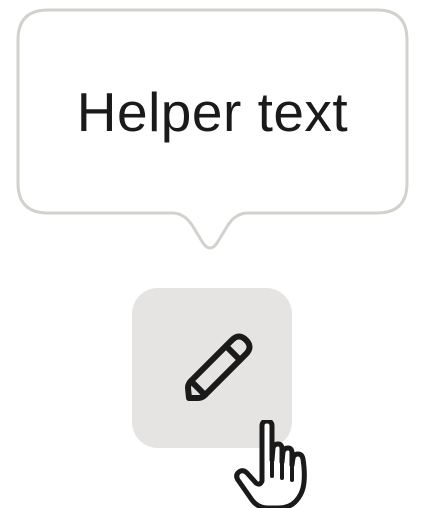 The image size is (424, 508). What do you see at coordinates (270, 464) in the screenshot?
I see `hand-pointer-icon` at bounding box center [270, 464].